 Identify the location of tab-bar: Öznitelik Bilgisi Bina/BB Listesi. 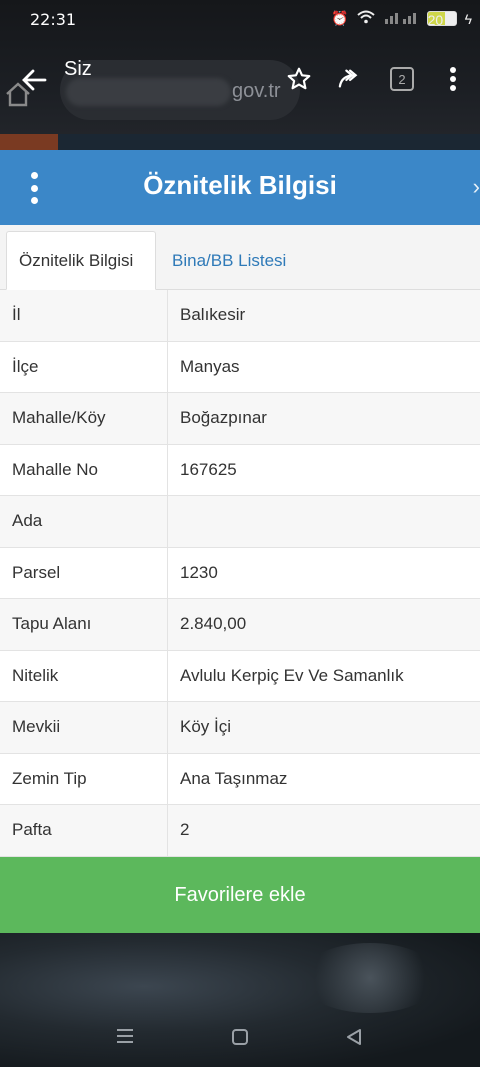
(240, 257).